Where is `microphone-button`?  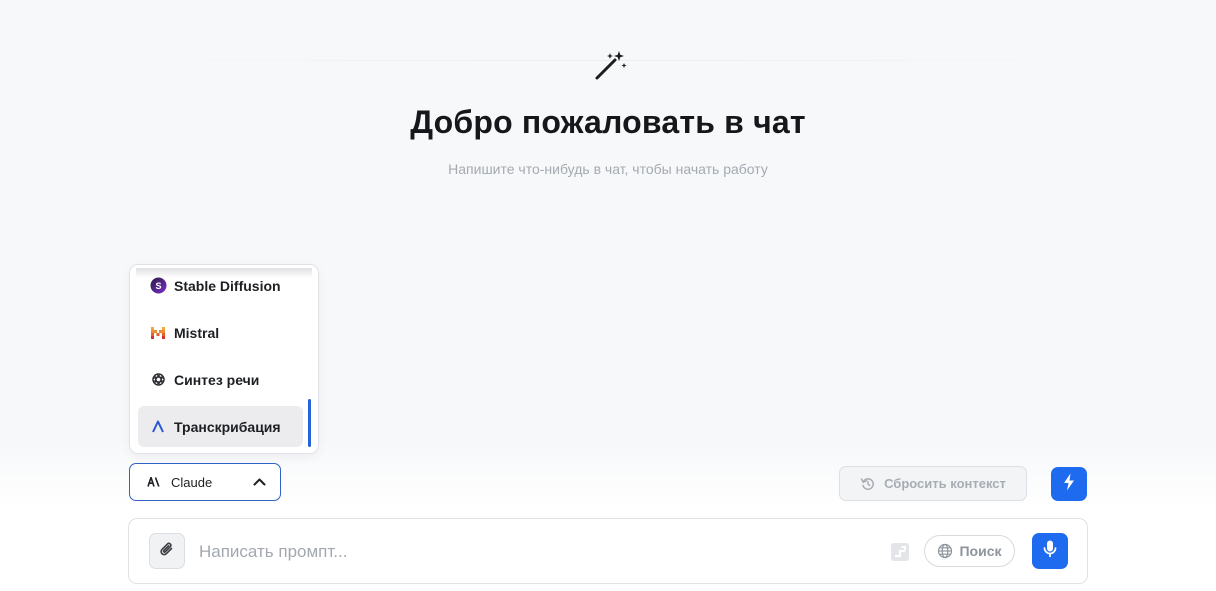
microphone-button is located at coordinates (1050, 551).